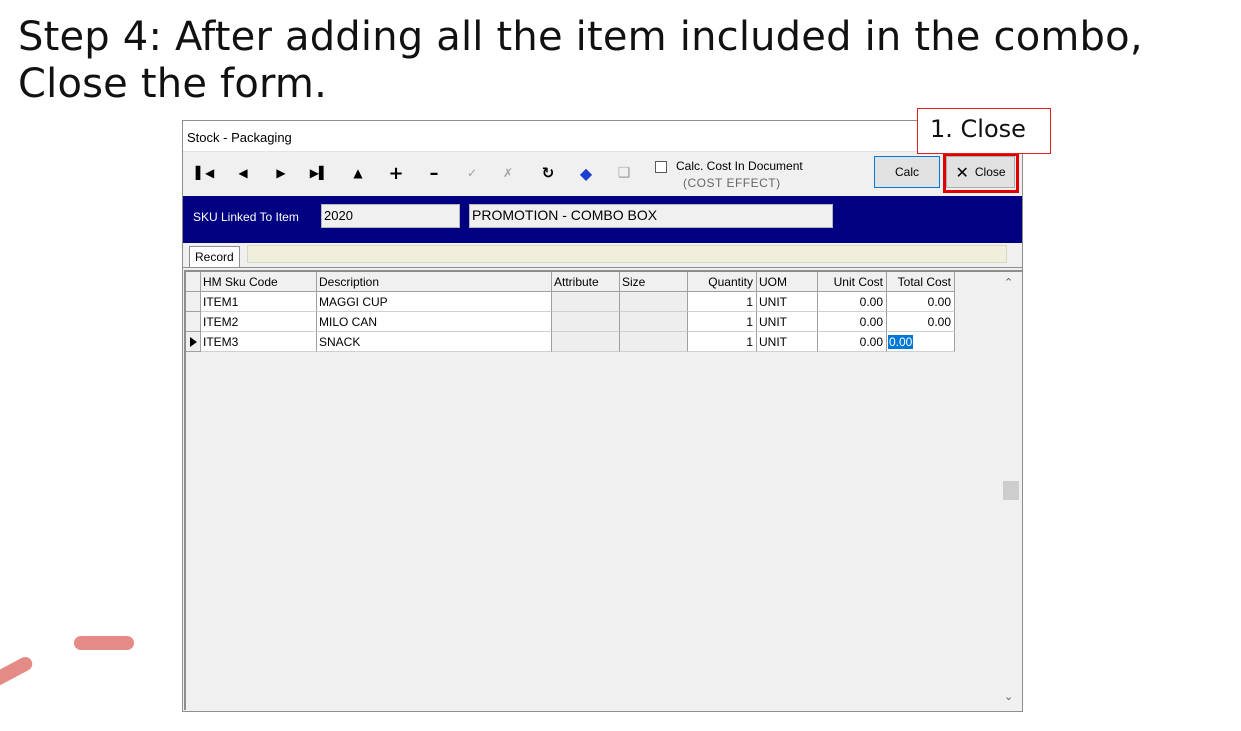 Image resolution: width=1241 pixels, height=731 pixels. I want to click on calc-cost-option: Calc. Cost In Document (COST EFFECT), so click(740, 176).